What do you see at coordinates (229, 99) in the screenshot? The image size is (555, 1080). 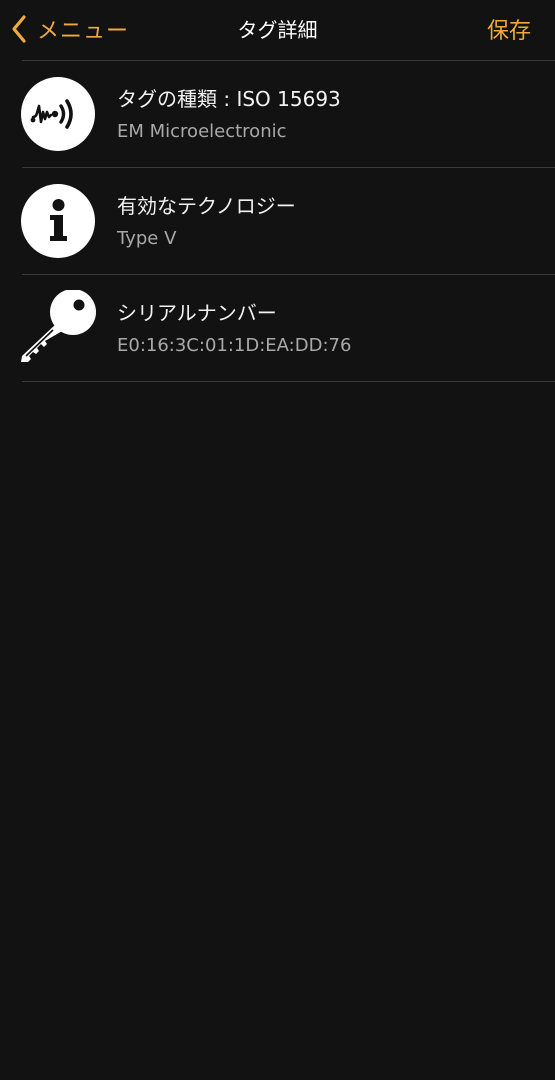 I see `tag-type-label: タグの種類 : ISO 15693` at bounding box center [229, 99].